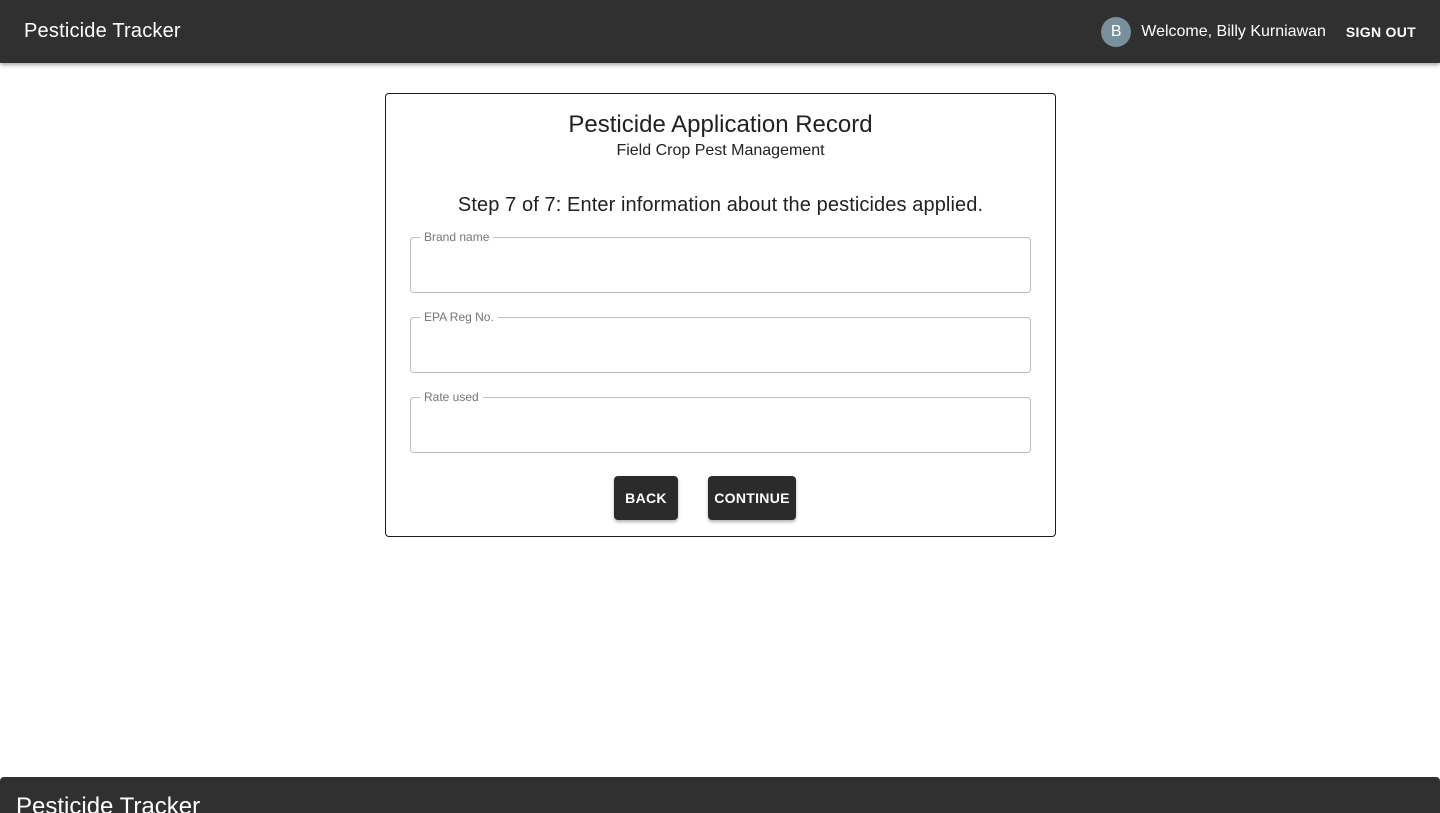 Image resolution: width=1440 pixels, height=813 pixels. Describe the element at coordinates (720, 345) in the screenshot. I see `epa-reg-no-input` at that location.